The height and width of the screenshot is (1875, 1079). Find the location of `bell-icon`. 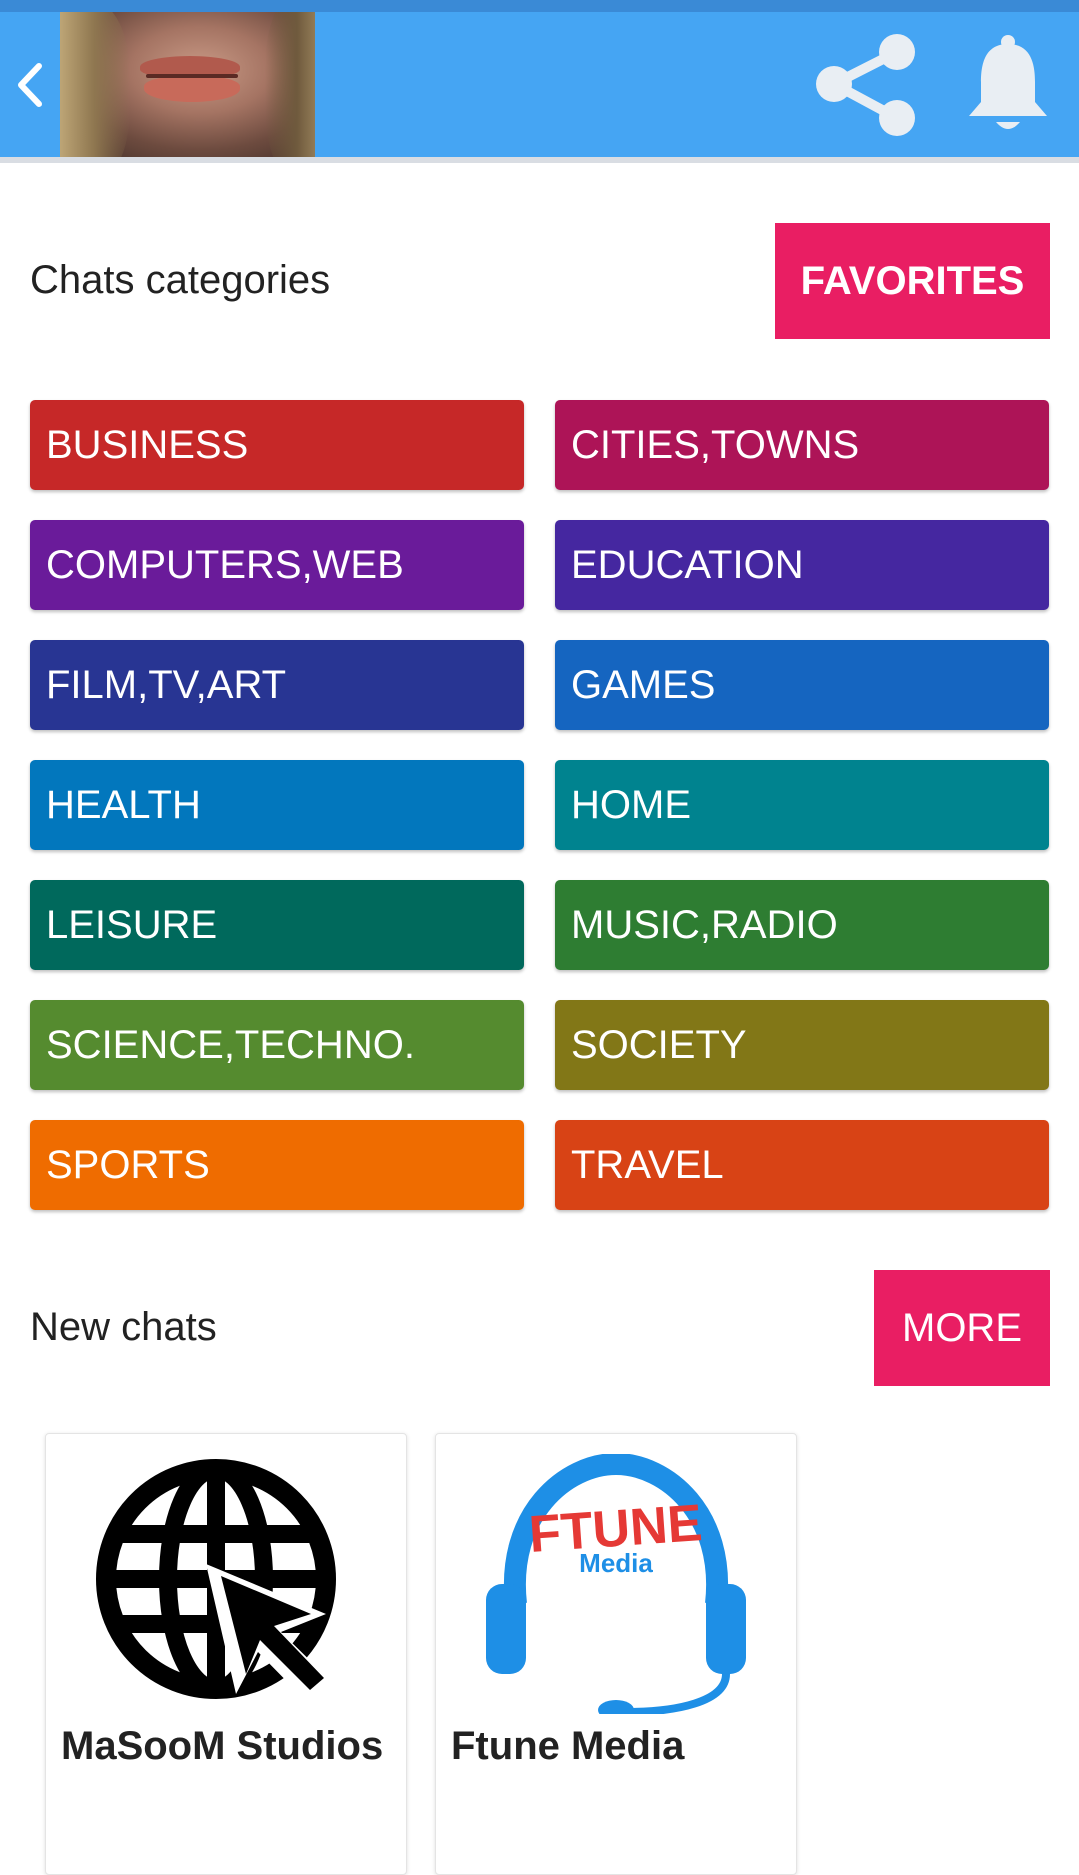

bell-icon is located at coordinates (1008, 82).